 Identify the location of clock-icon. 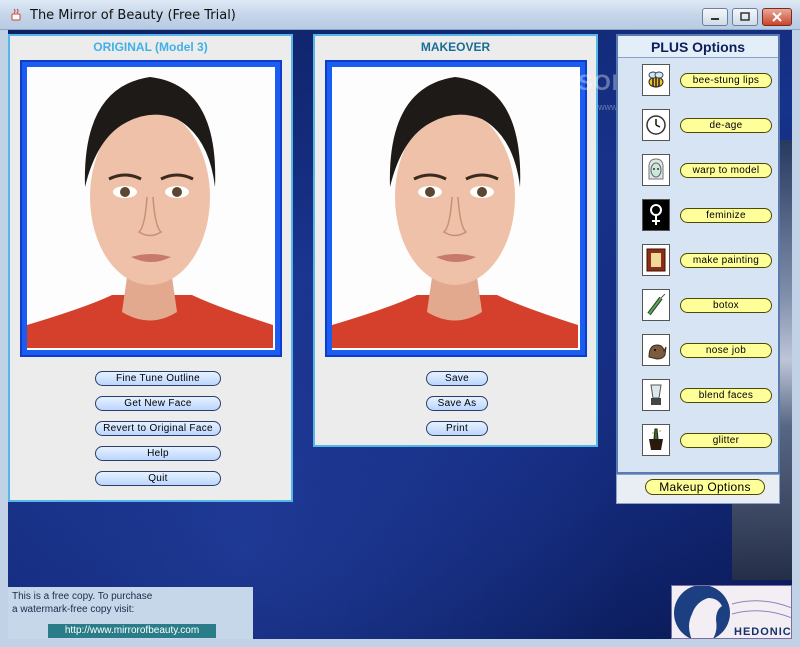
(656, 125).